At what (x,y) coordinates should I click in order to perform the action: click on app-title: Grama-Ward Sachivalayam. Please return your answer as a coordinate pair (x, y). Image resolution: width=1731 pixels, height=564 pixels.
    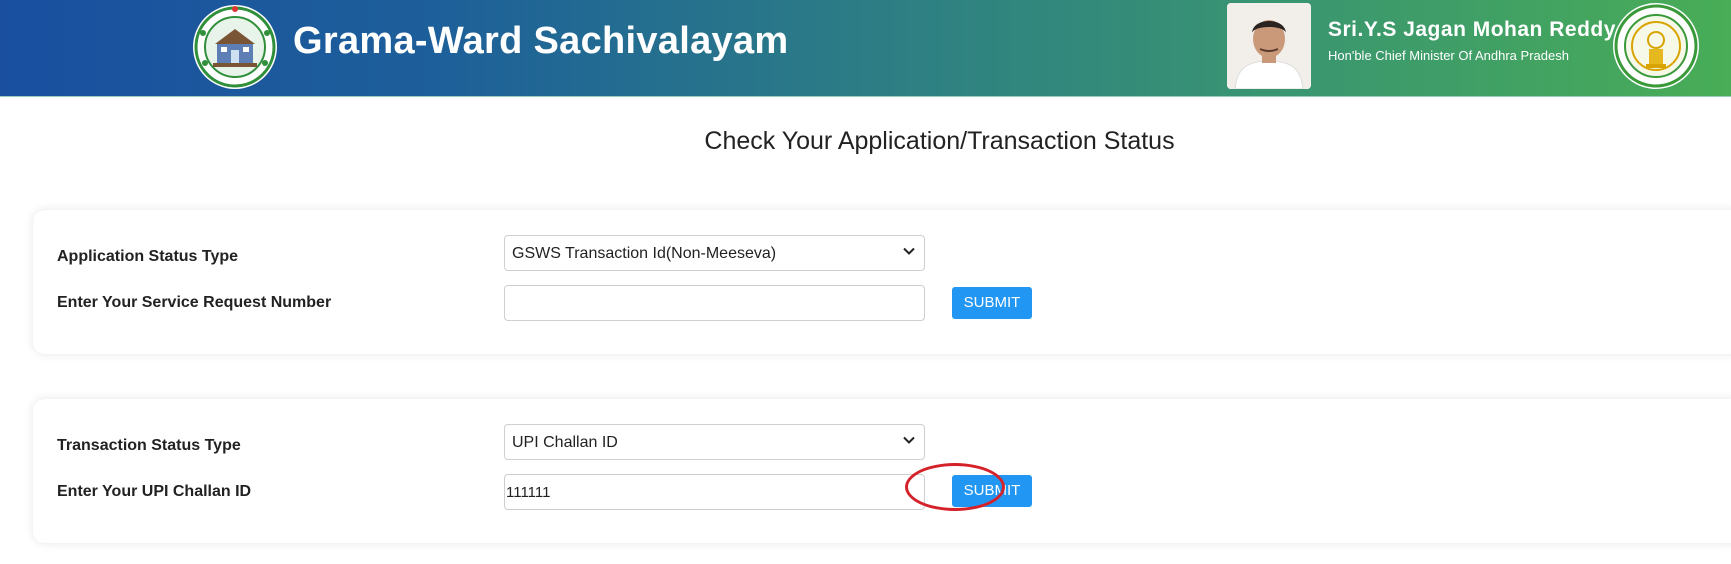
    Looking at the image, I should click on (541, 41).